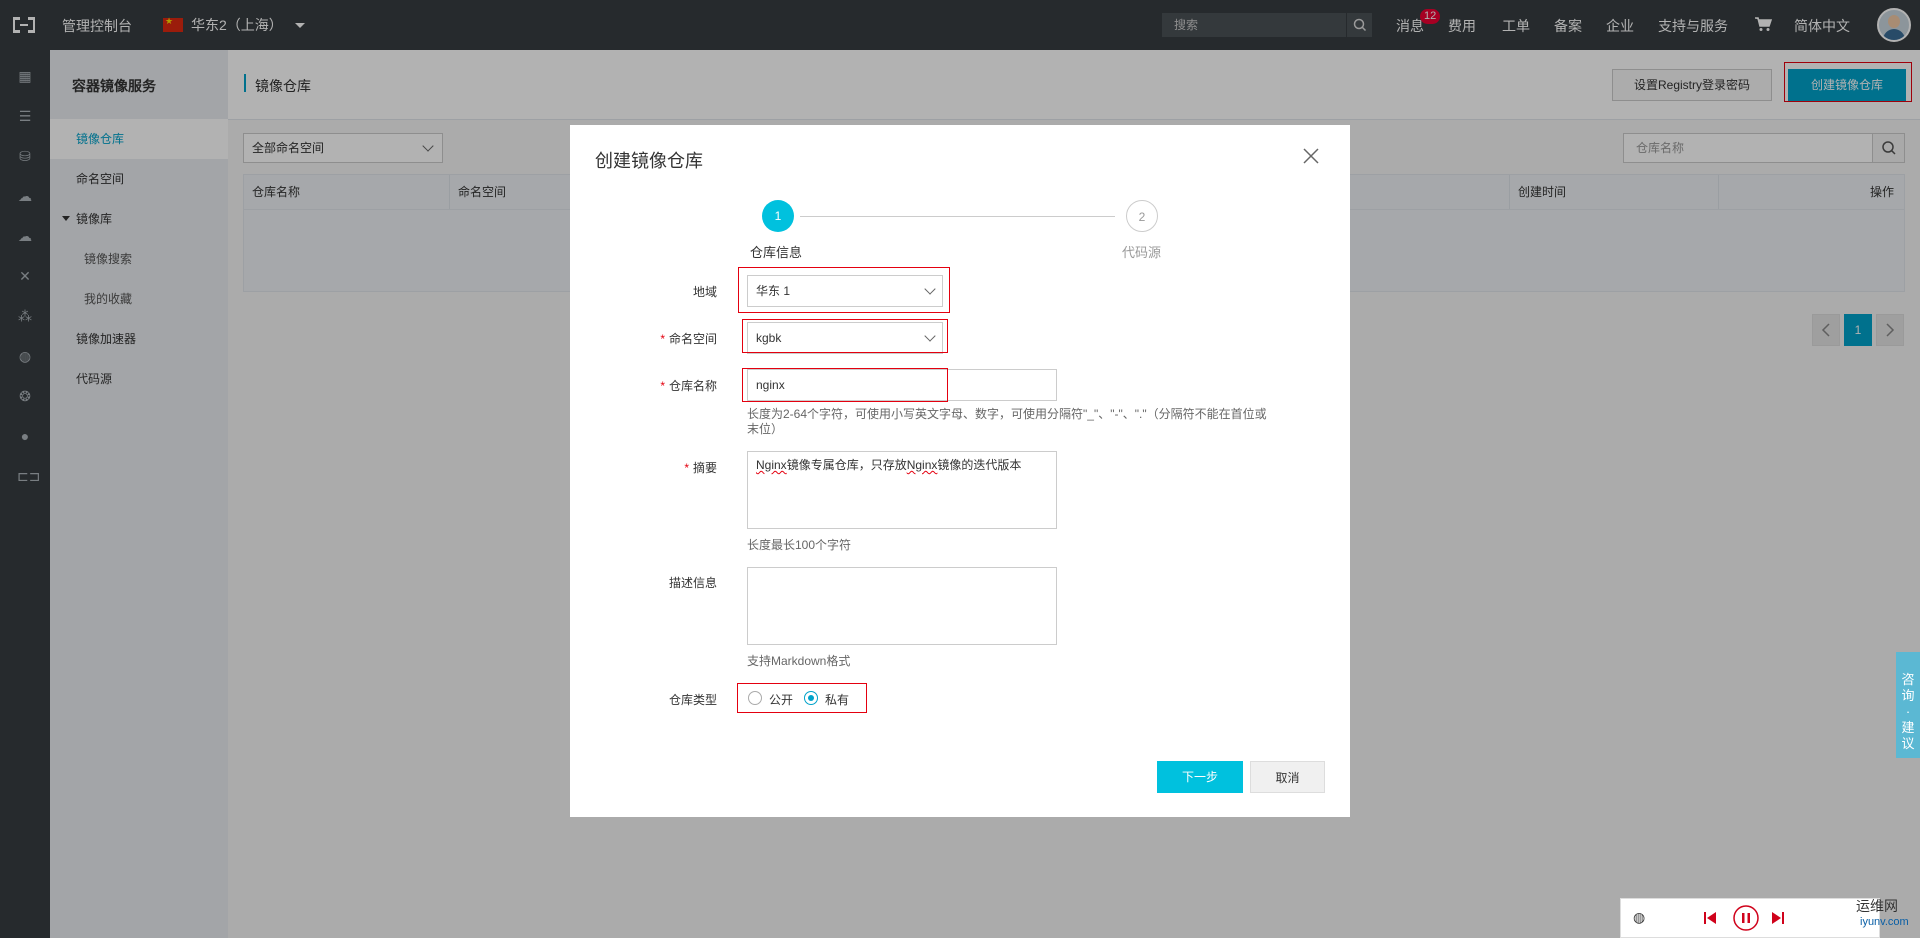  What do you see at coordinates (1908, 743) in the screenshot?
I see `consult-char: 议` at bounding box center [1908, 743].